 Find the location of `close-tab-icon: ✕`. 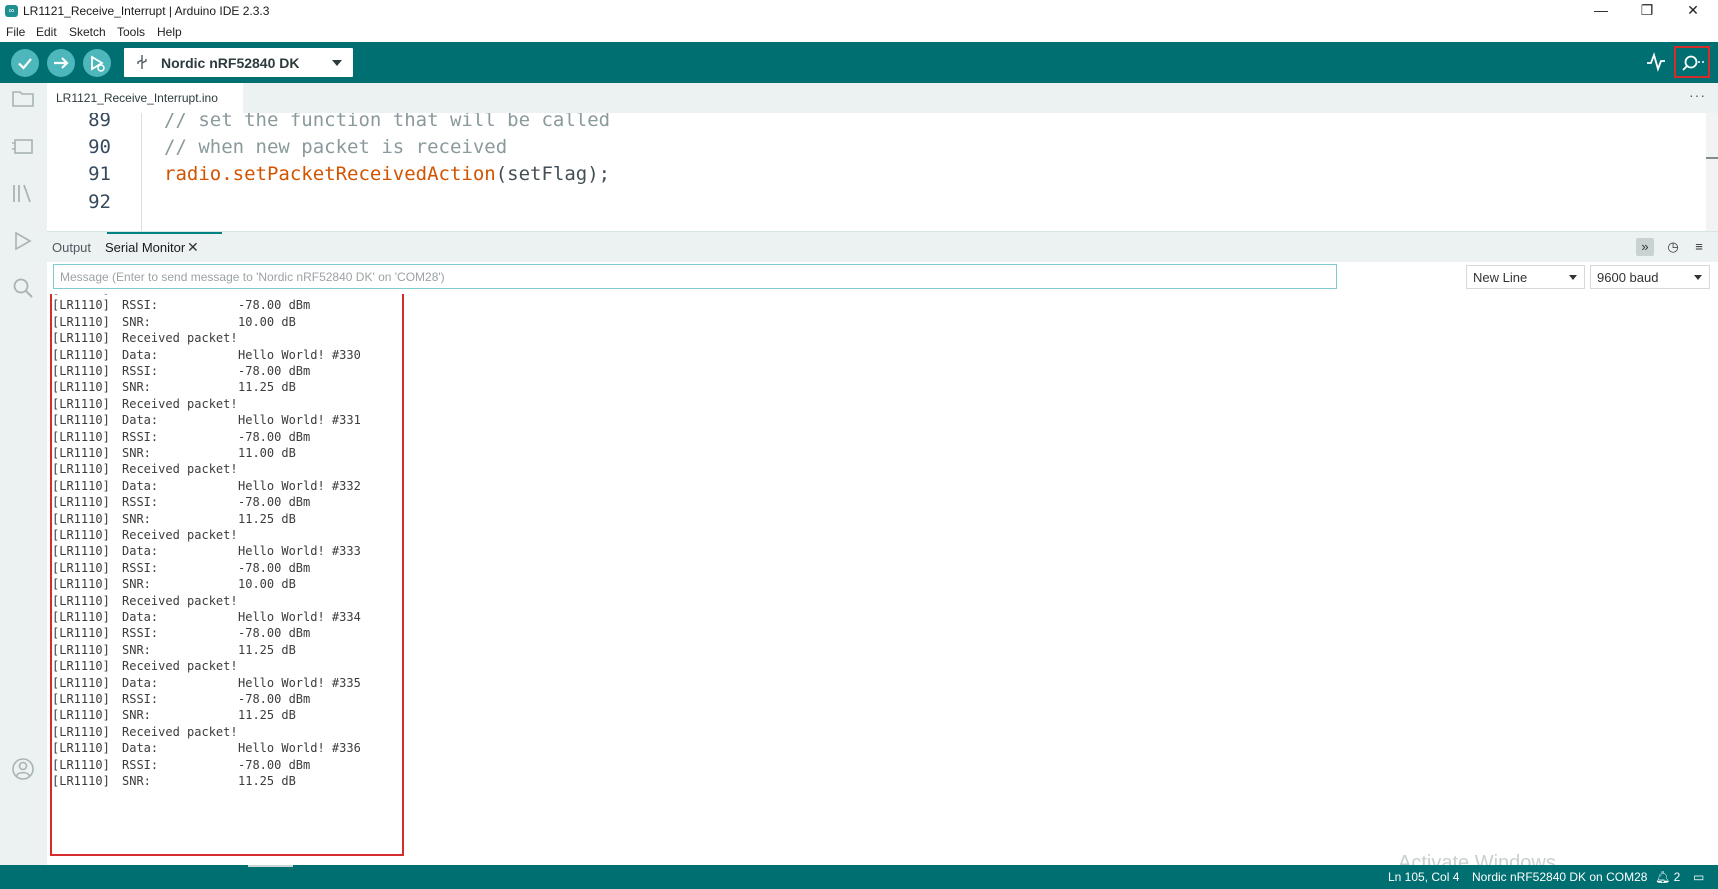

close-tab-icon: ✕ is located at coordinates (193, 247).